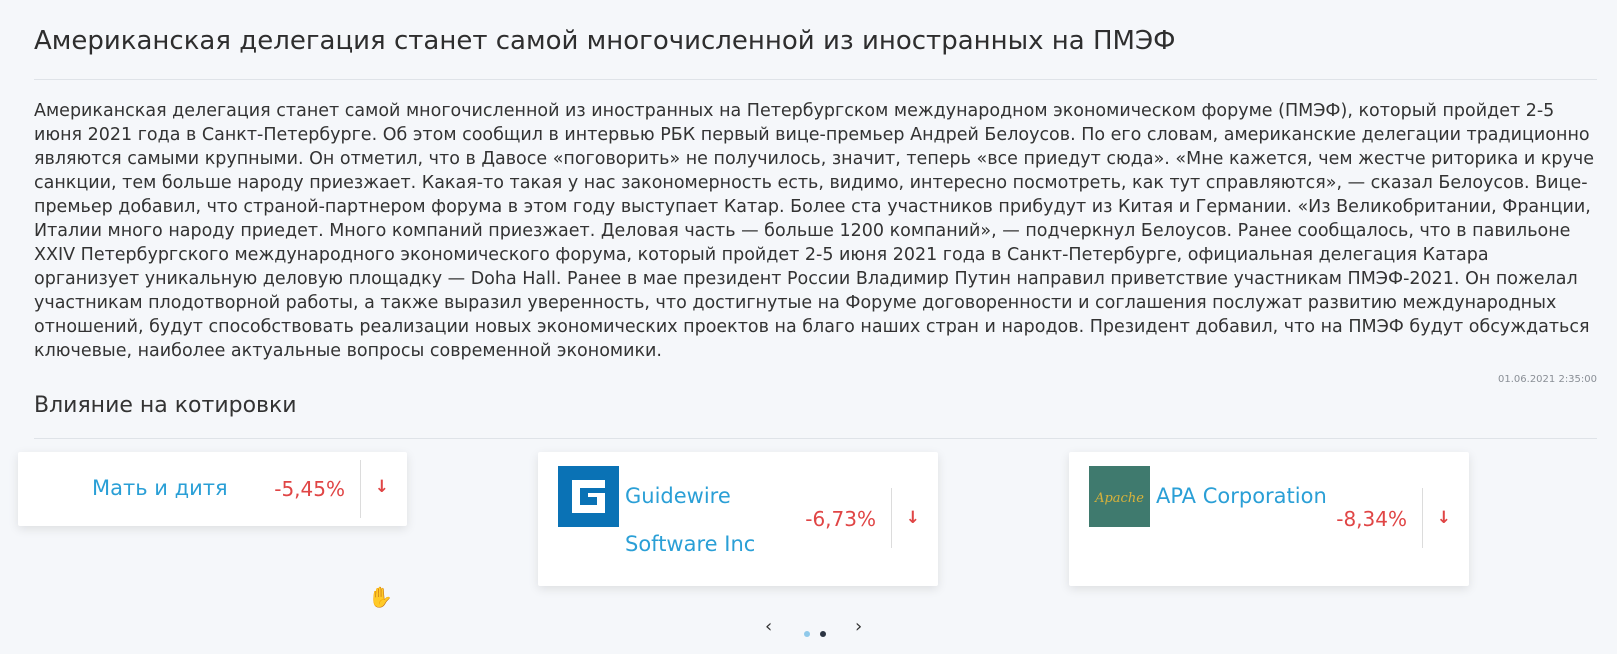  What do you see at coordinates (588, 496) in the screenshot?
I see `guidewire-logo-icon` at bounding box center [588, 496].